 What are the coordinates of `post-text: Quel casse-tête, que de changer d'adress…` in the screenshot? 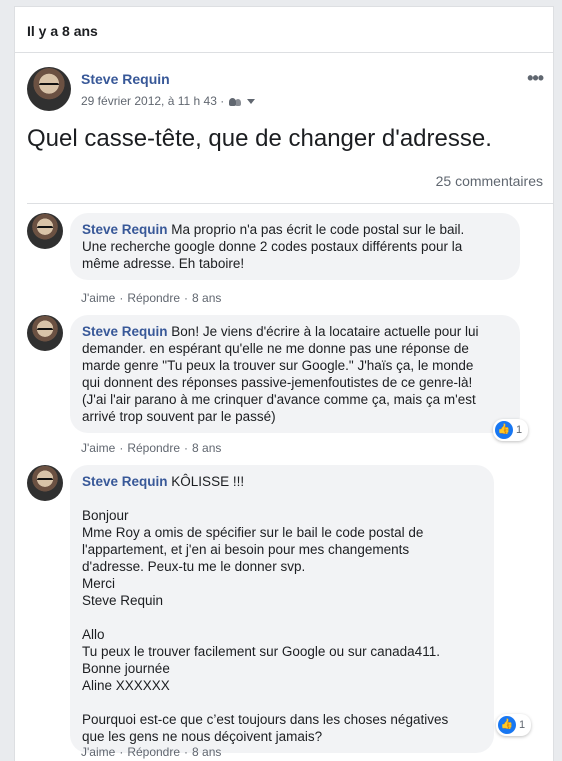 It's located at (259, 138).